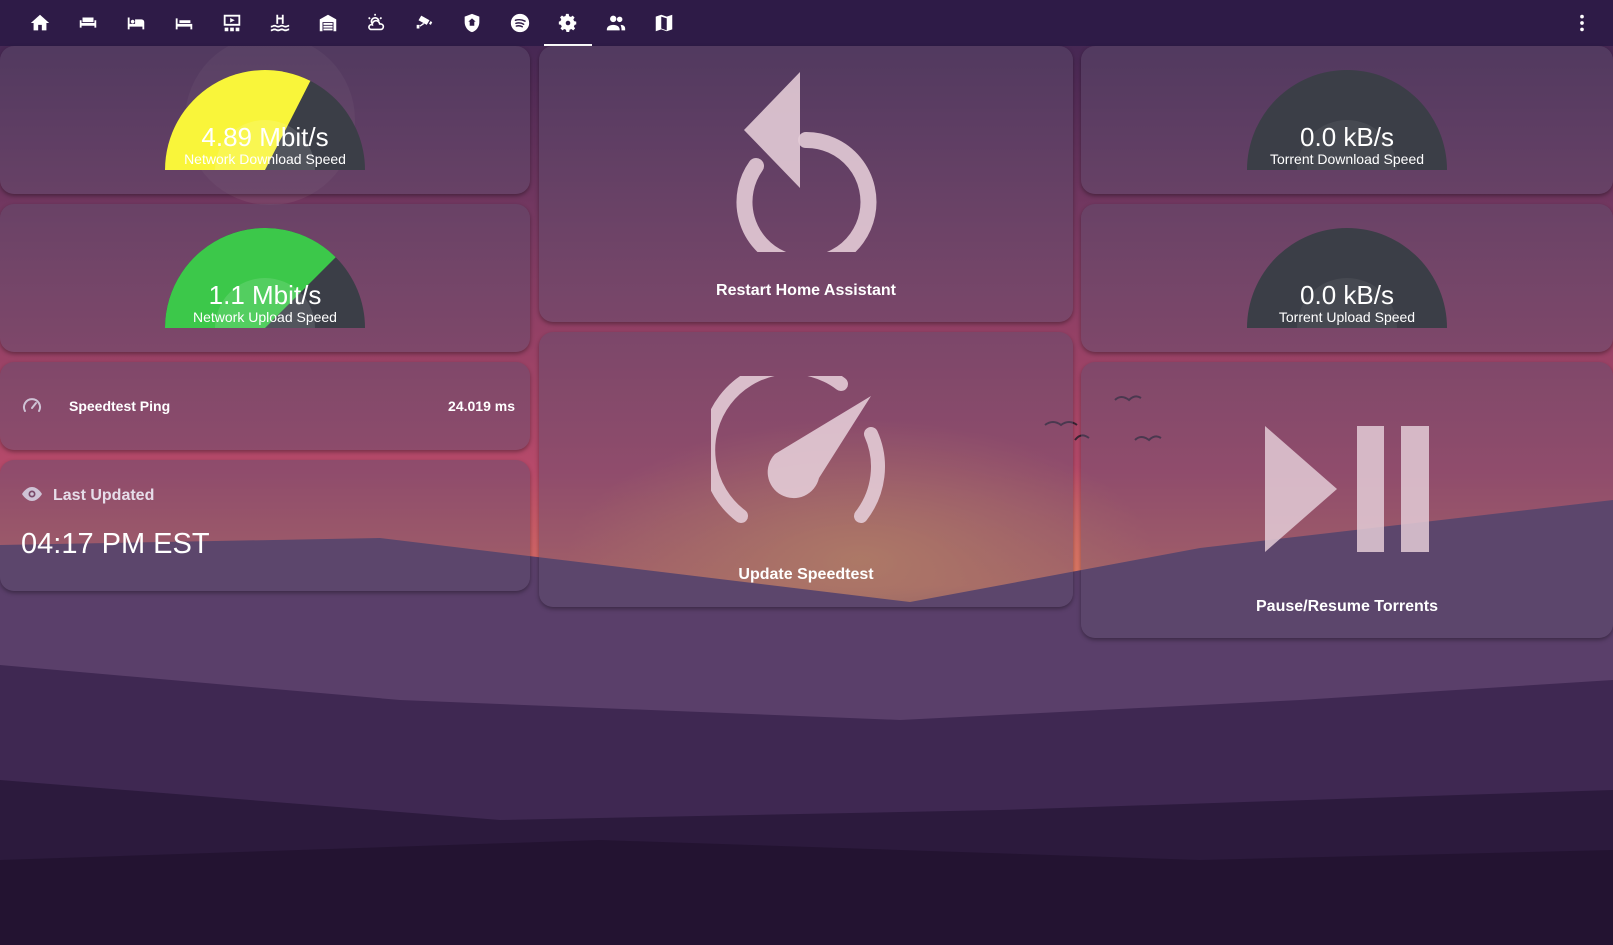 The width and height of the screenshot is (1613, 945). What do you see at coordinates (265, 137) in the screenshot?
I see `gauge-value: 4.89 Mbit/s` at bounding box center [265, 137].